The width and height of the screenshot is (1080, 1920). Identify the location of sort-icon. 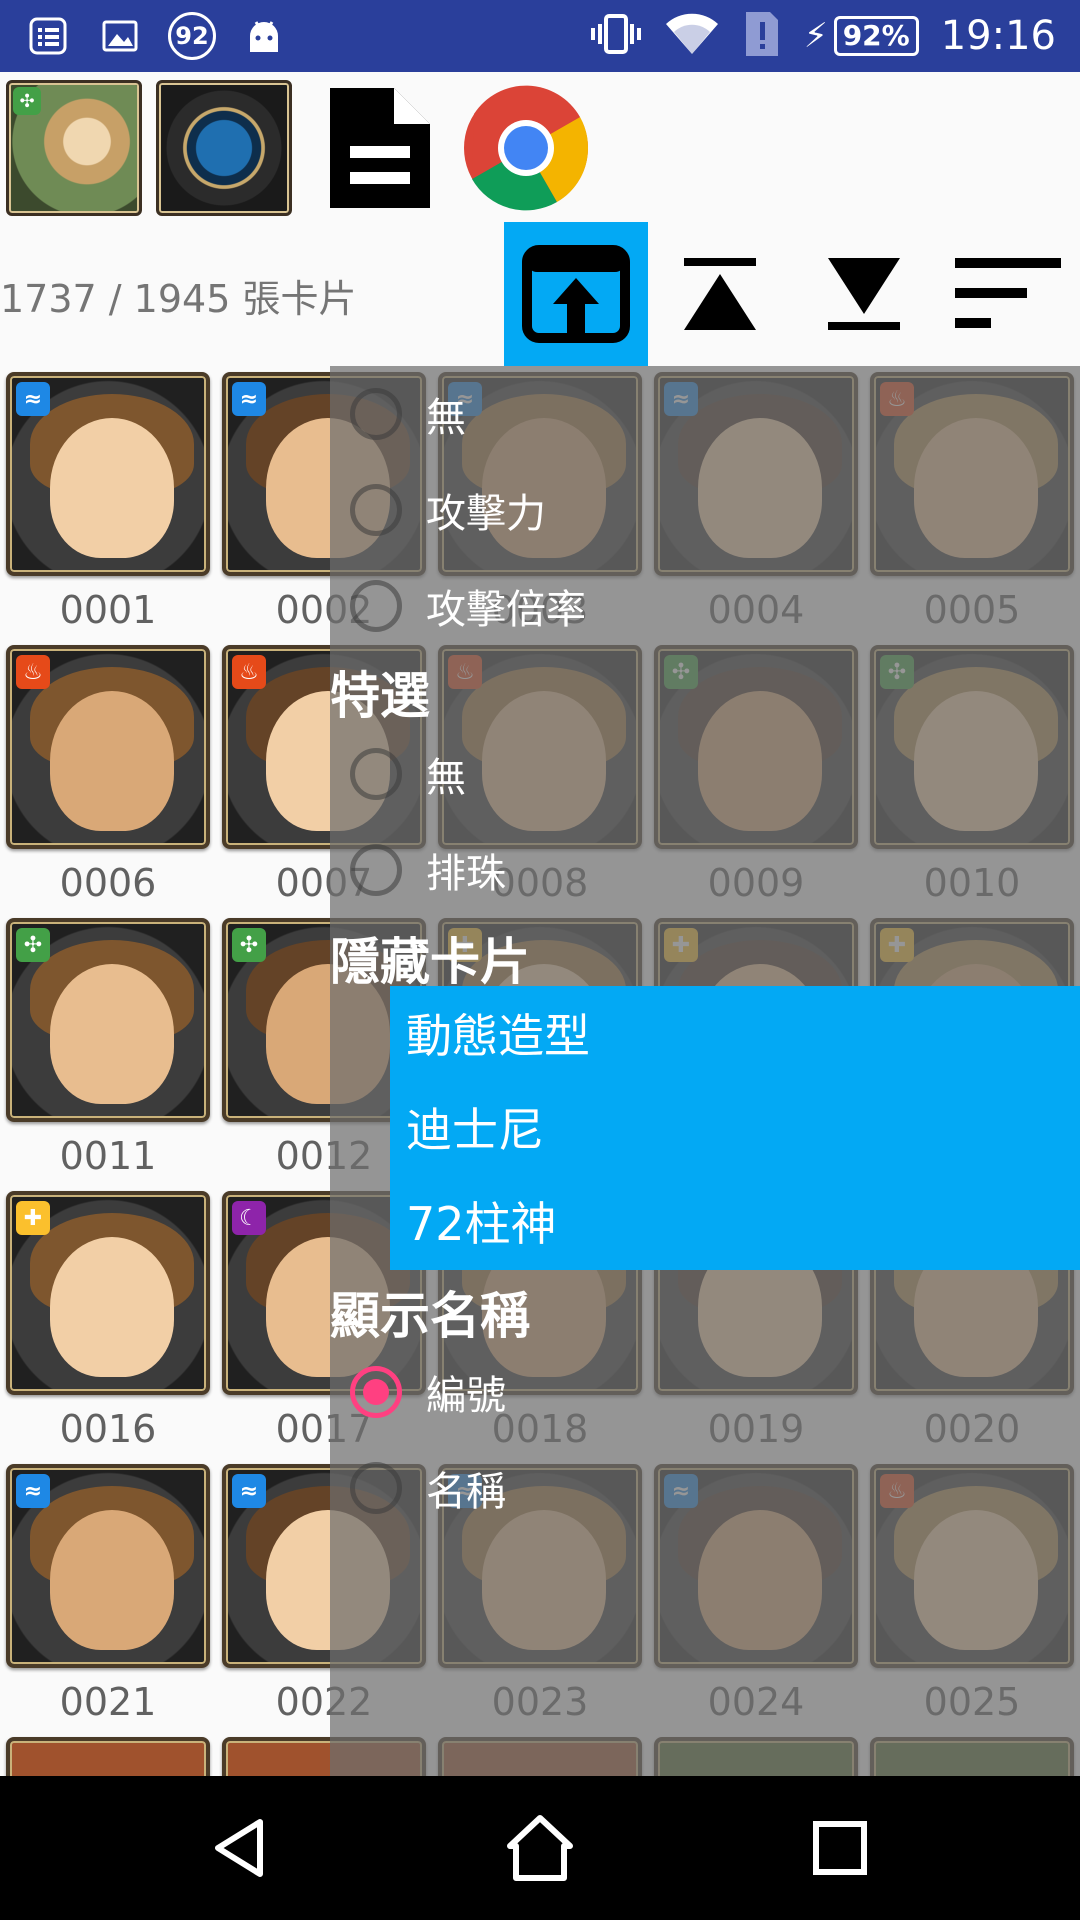
(1008, 293).